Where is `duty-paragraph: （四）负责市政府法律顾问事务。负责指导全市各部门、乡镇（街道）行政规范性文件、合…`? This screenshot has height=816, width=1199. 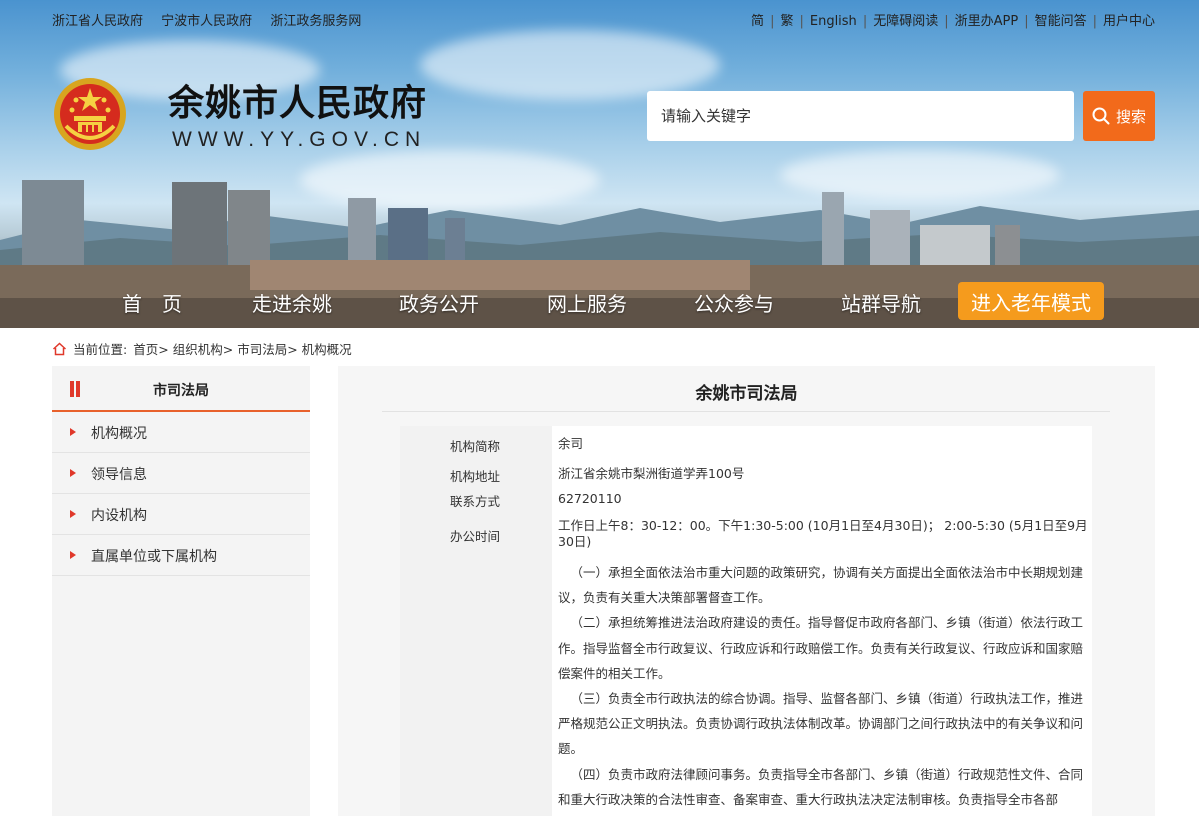 duty-paragraph: （四）负责市政府法律顾问事务。负责指导全市各部门、乡镇（街道）行政规范性文件、合… is located at coordinates (821, 786).